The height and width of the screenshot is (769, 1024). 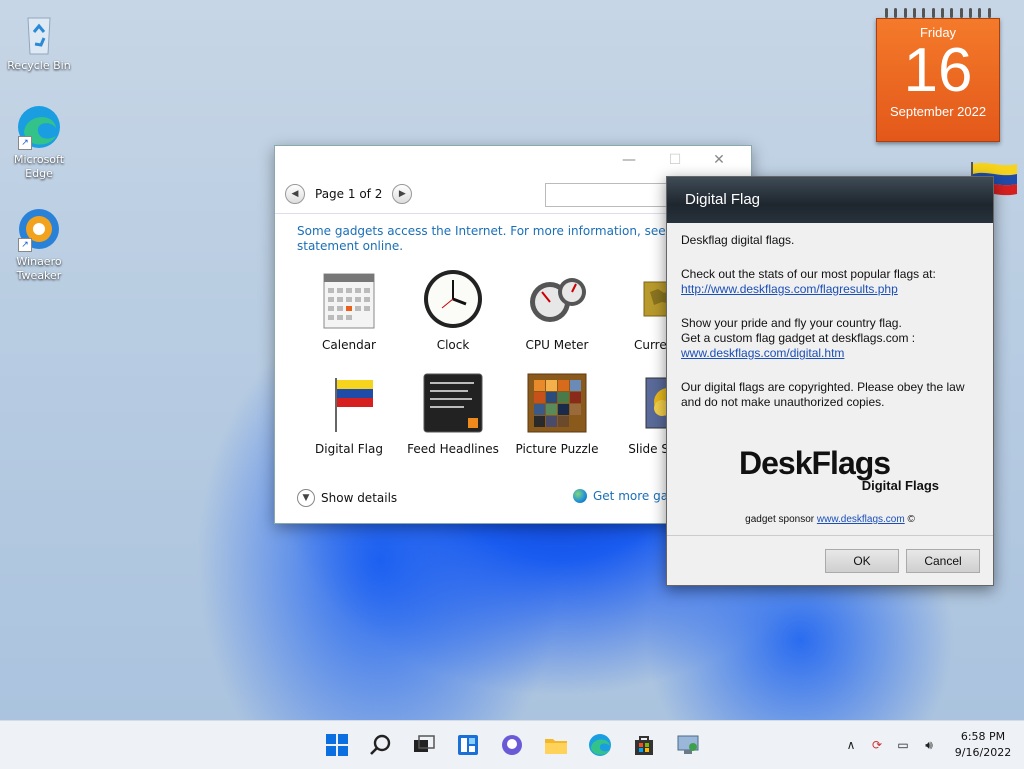 I want to click on gadget-label: Clock, so click(x=453, y=345).